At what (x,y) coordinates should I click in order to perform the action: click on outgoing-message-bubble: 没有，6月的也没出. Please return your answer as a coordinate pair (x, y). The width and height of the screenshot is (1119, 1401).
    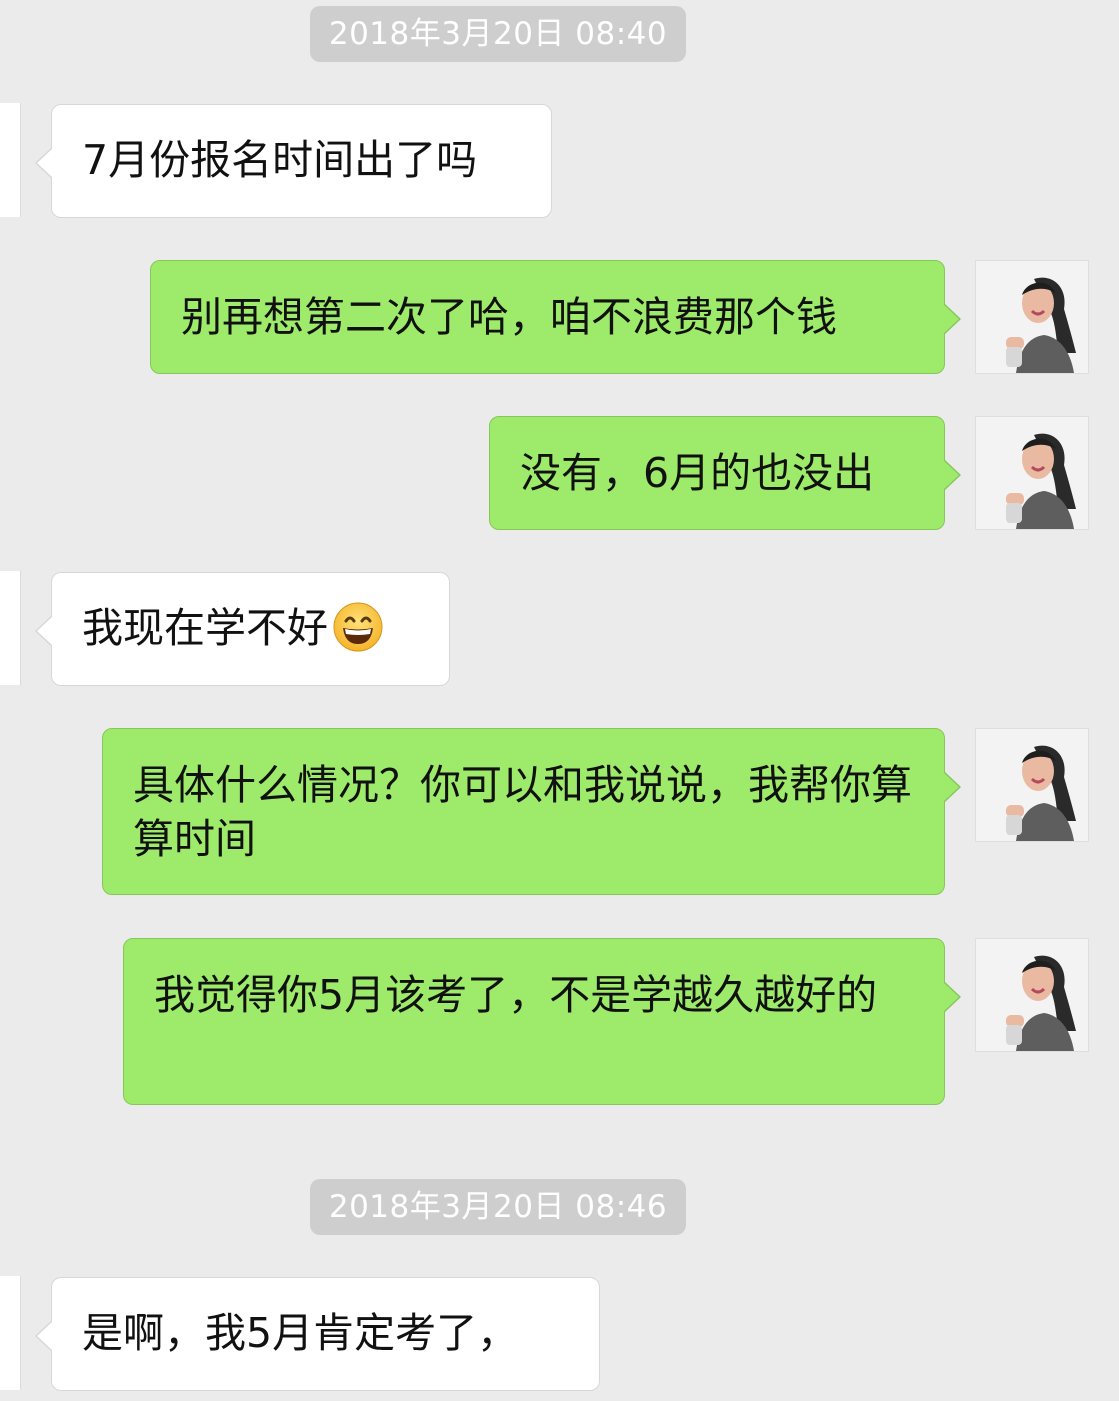
    Looking at the image, I should click on (725, 473).